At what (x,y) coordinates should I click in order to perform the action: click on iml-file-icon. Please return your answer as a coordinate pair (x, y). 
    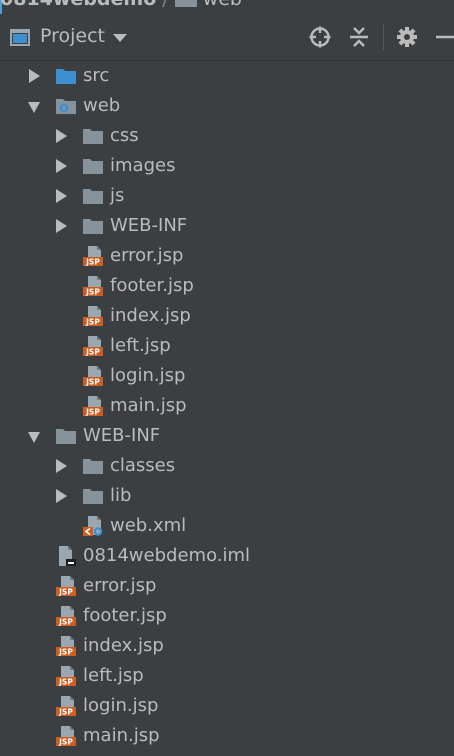
    Looking at the image, I should click on (67, 556).